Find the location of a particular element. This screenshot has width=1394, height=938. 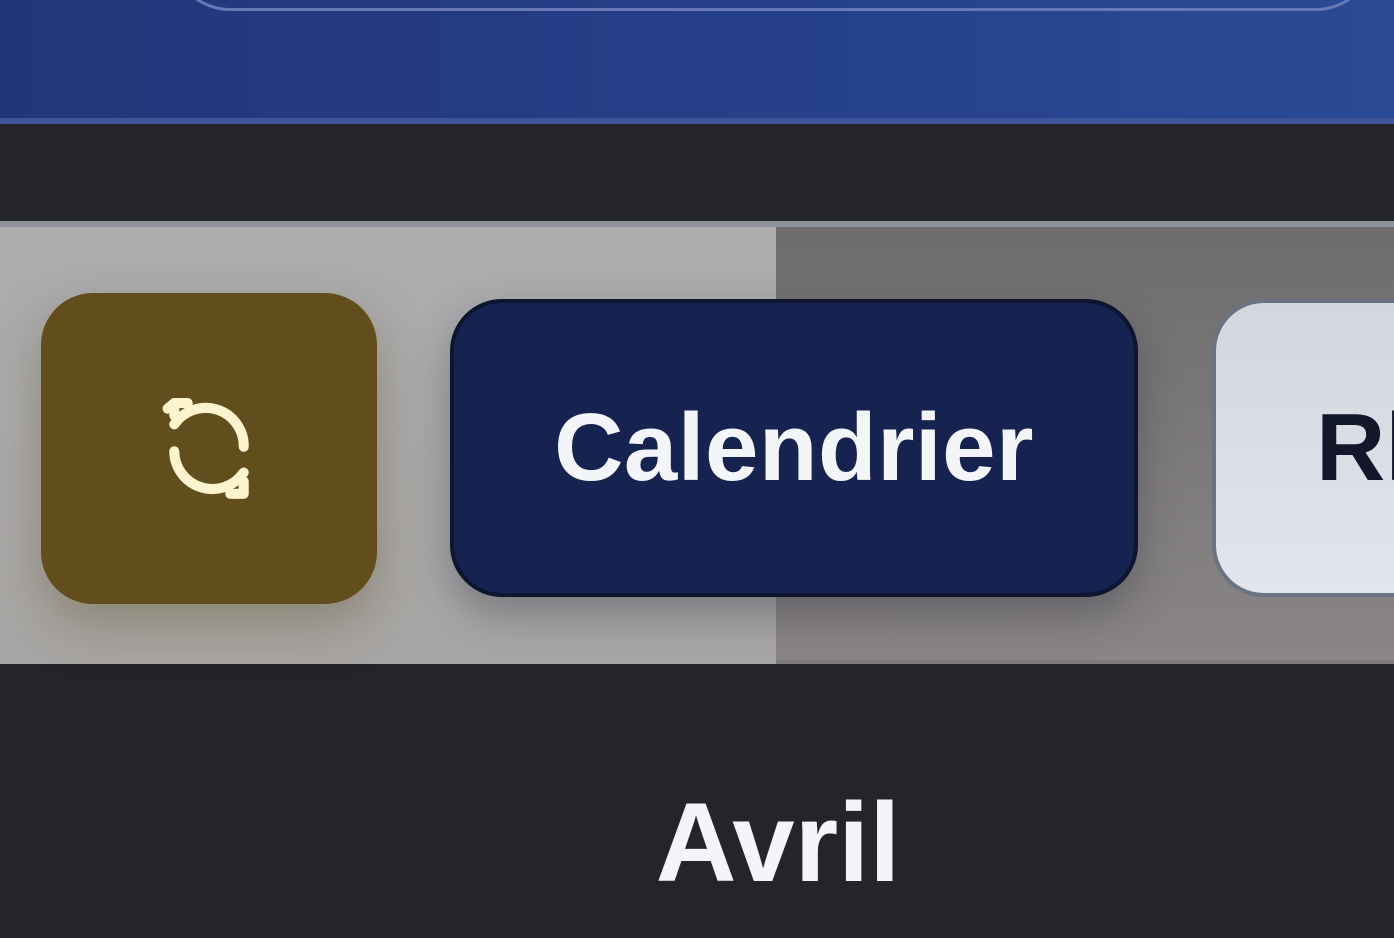

toolbar-bottom-line is located at coordinates (1085, 662).